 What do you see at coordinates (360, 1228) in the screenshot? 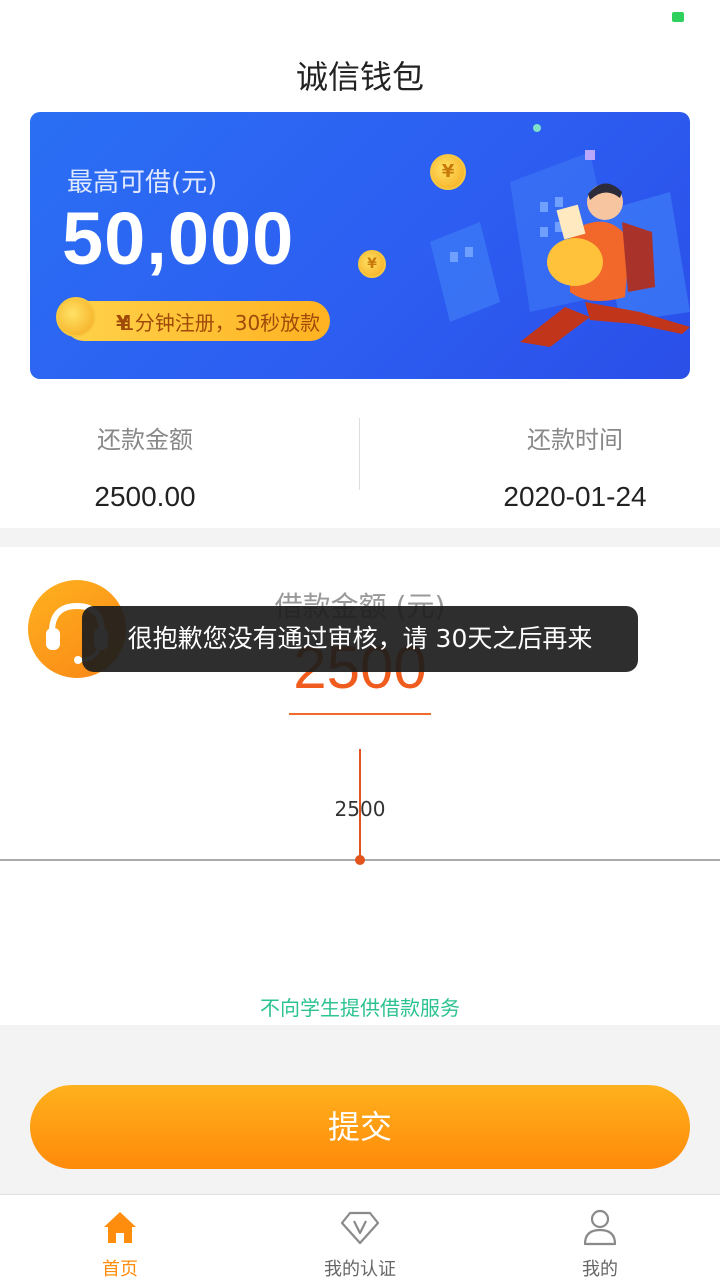
I see `diamond-v-icon` at bounding box center [360, 1228].